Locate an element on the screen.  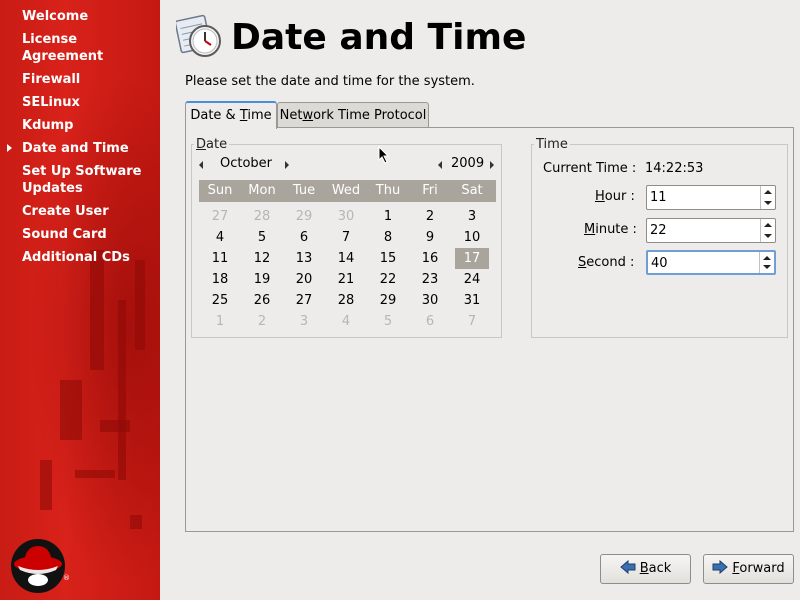
sidebar-item-additional-cds: Additional CDs is located at coordinates (76, 257).